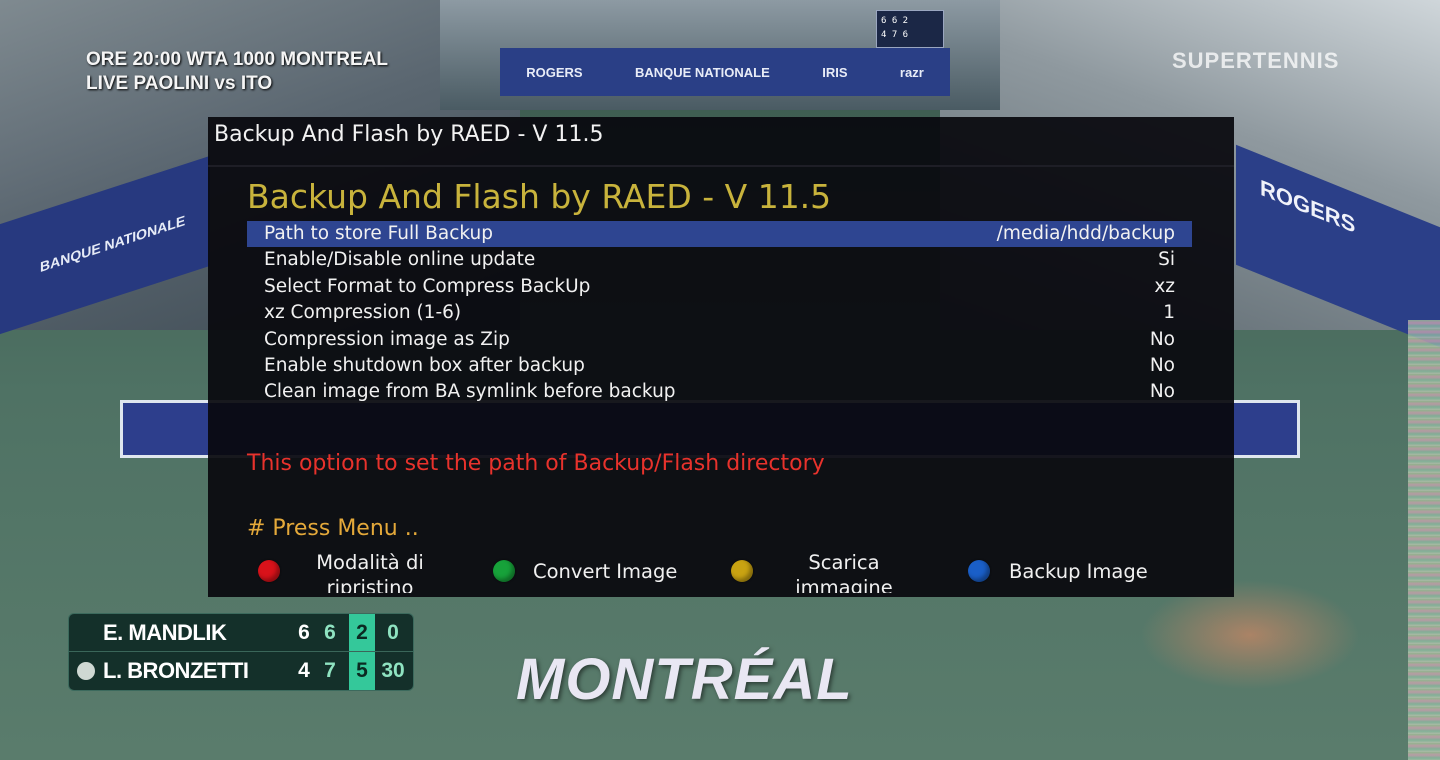  I want to click on setting-value: /media/hdd/backup, so click(1085, 233).